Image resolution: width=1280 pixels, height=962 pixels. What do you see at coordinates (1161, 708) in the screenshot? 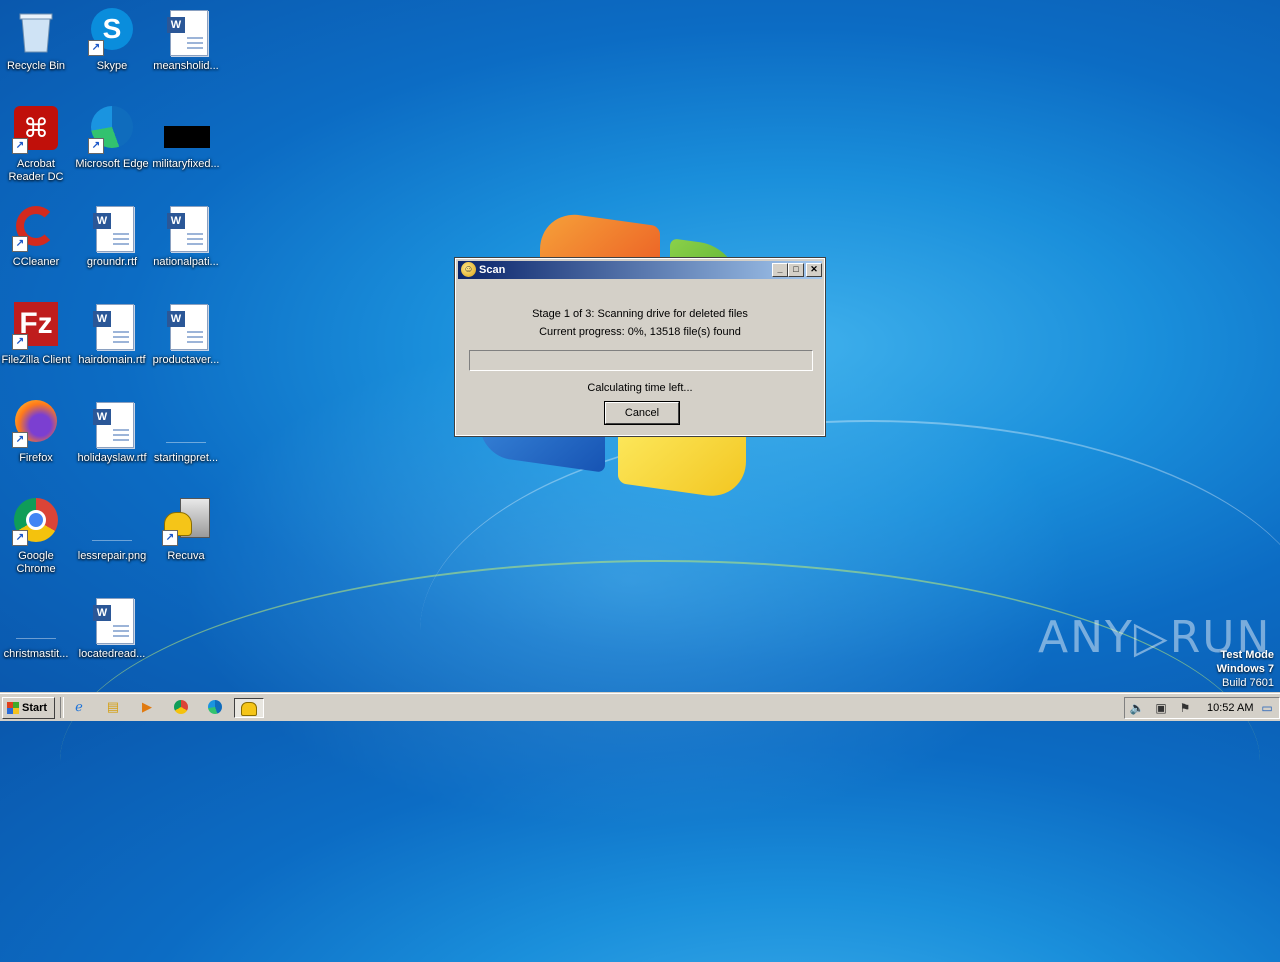
I see `network-icon: ▣` at bounding box center [1161, 708].